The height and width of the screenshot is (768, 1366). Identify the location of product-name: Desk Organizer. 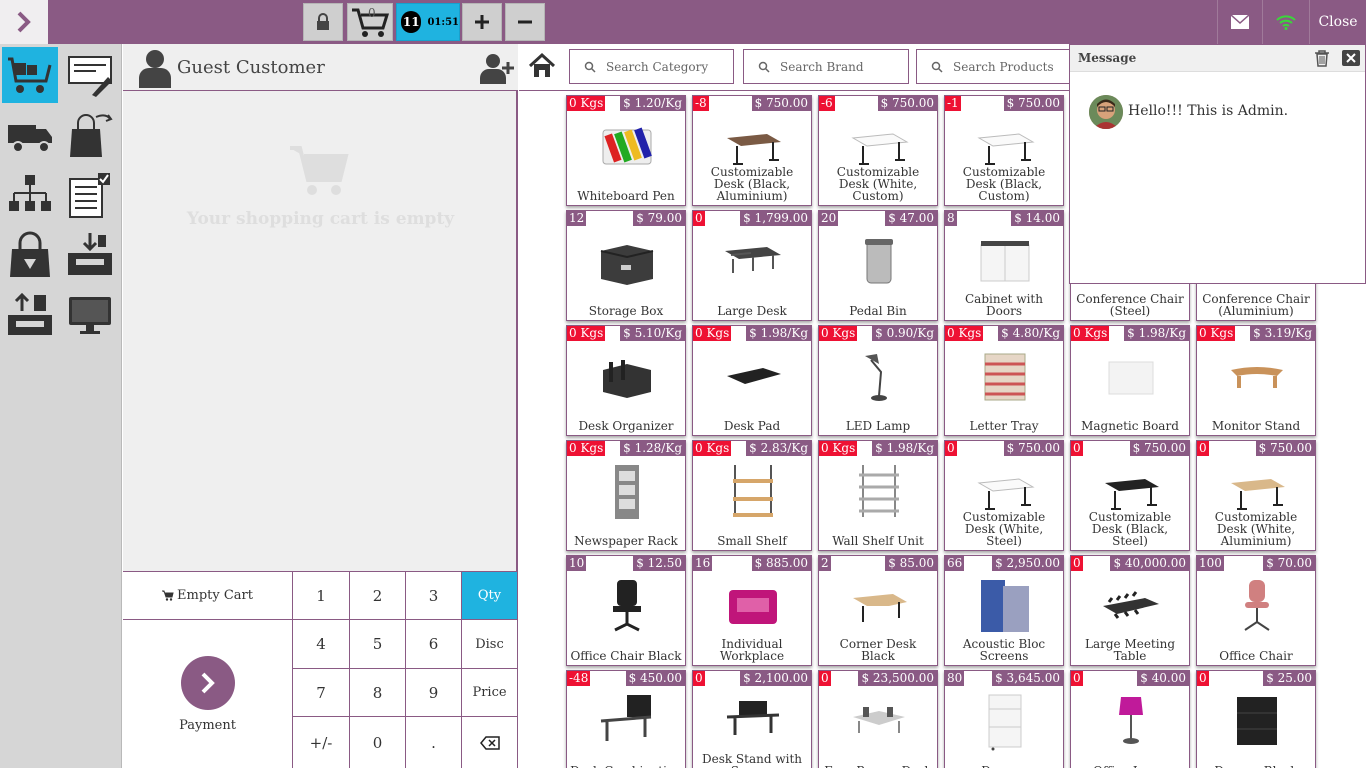
(626, 426).